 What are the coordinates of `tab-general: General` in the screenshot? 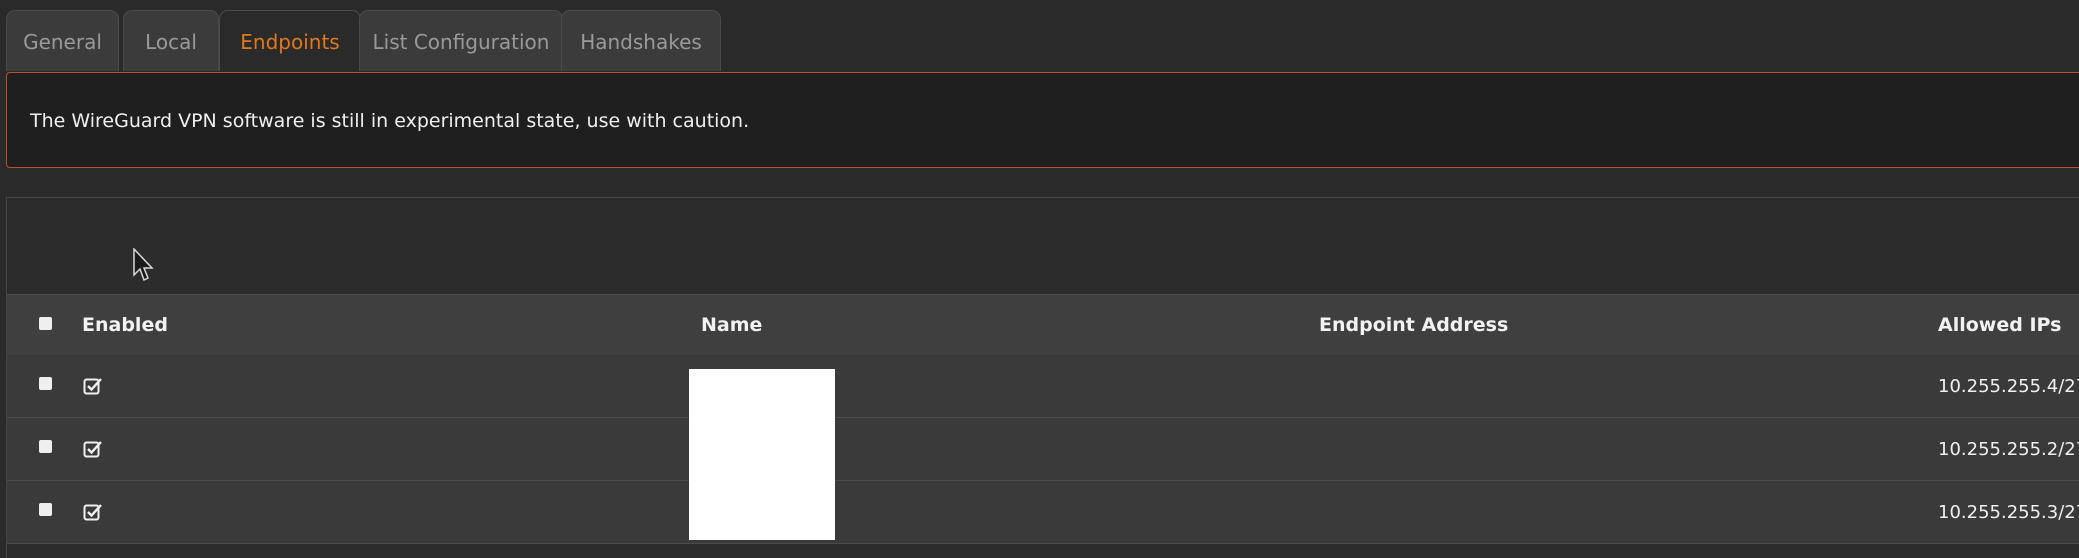 It's located at (62, 40).